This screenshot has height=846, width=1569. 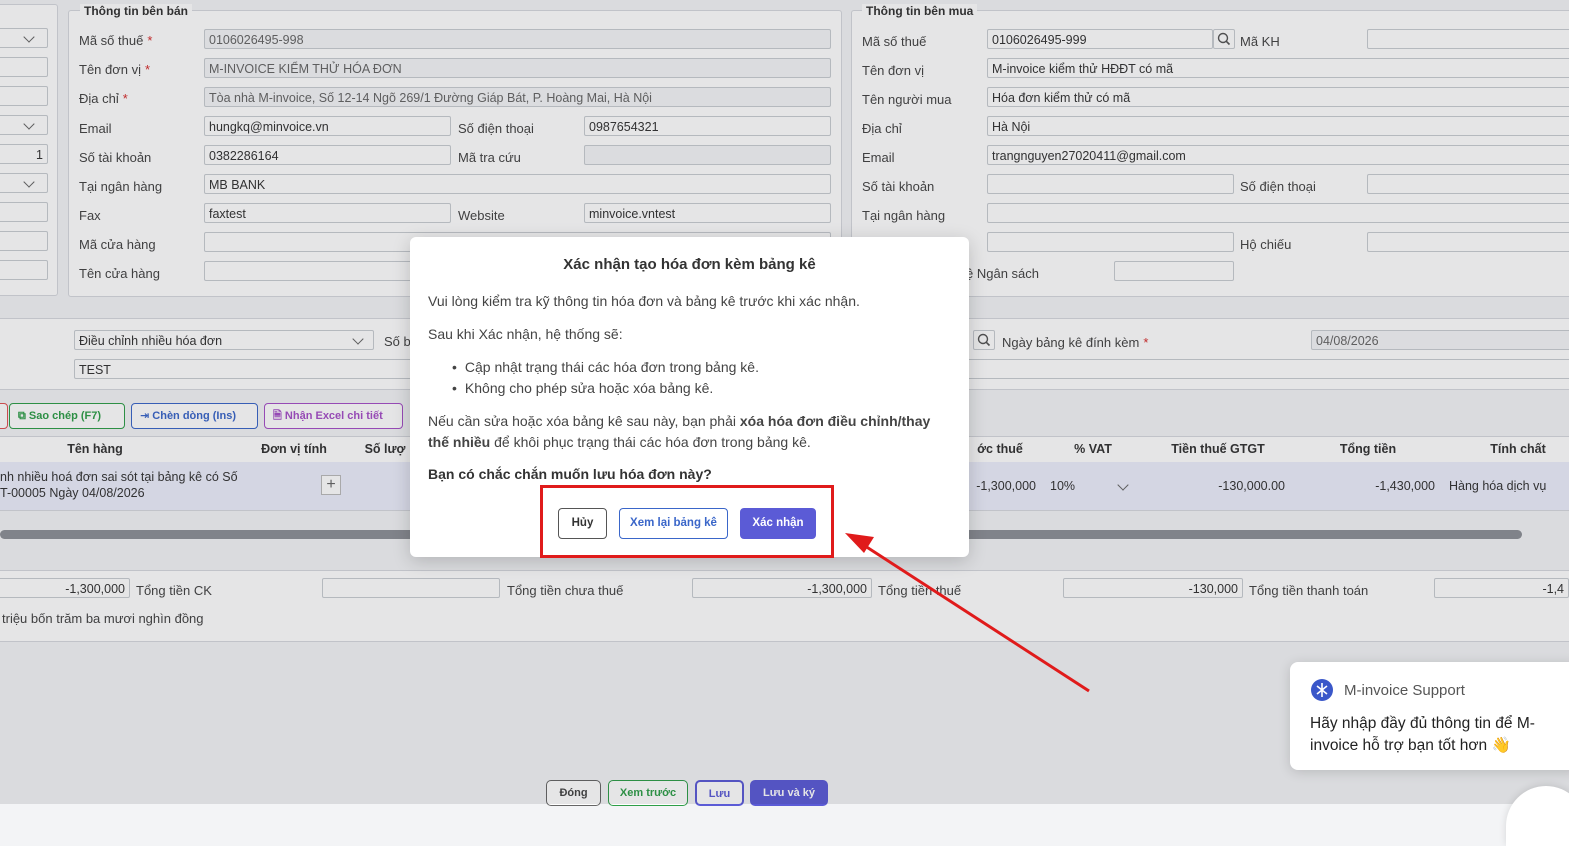 What do you see at coordinates (1410, 745) in the screenshot?
I see `support-message-line2: invoice hỗ trợ bạn tốt hơn 👋` at bounding box center [1410, 745].